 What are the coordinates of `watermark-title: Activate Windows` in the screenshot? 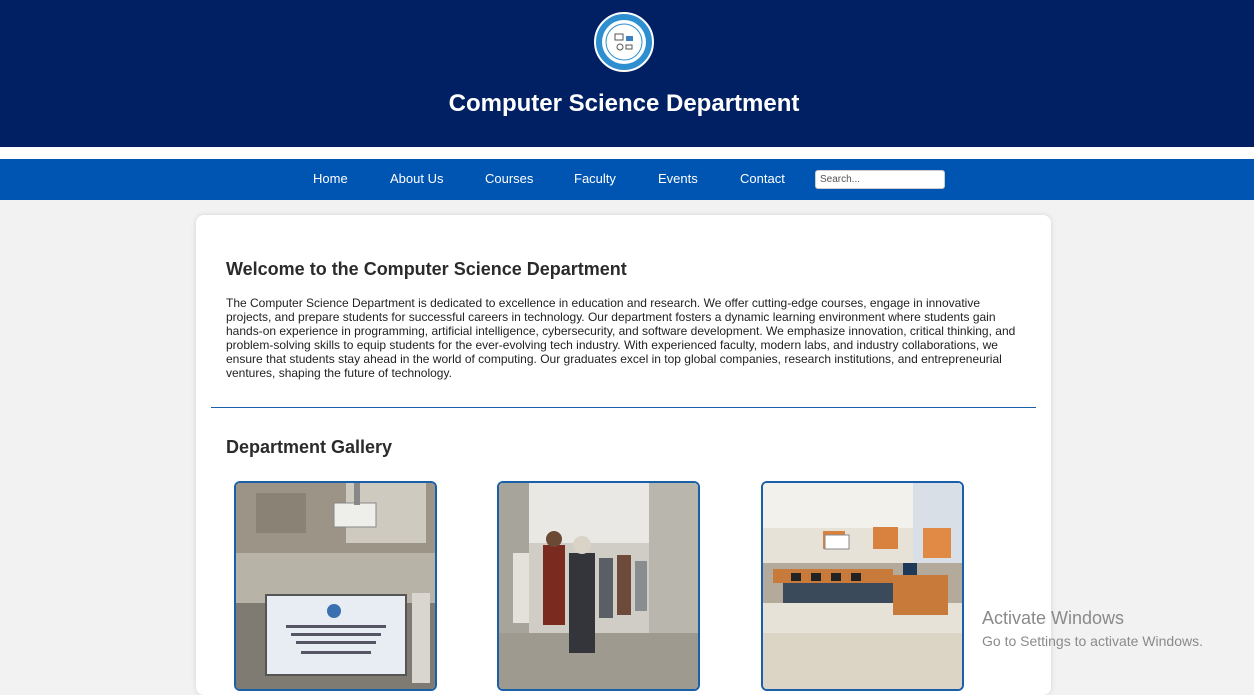 It's located at (1053, 618).